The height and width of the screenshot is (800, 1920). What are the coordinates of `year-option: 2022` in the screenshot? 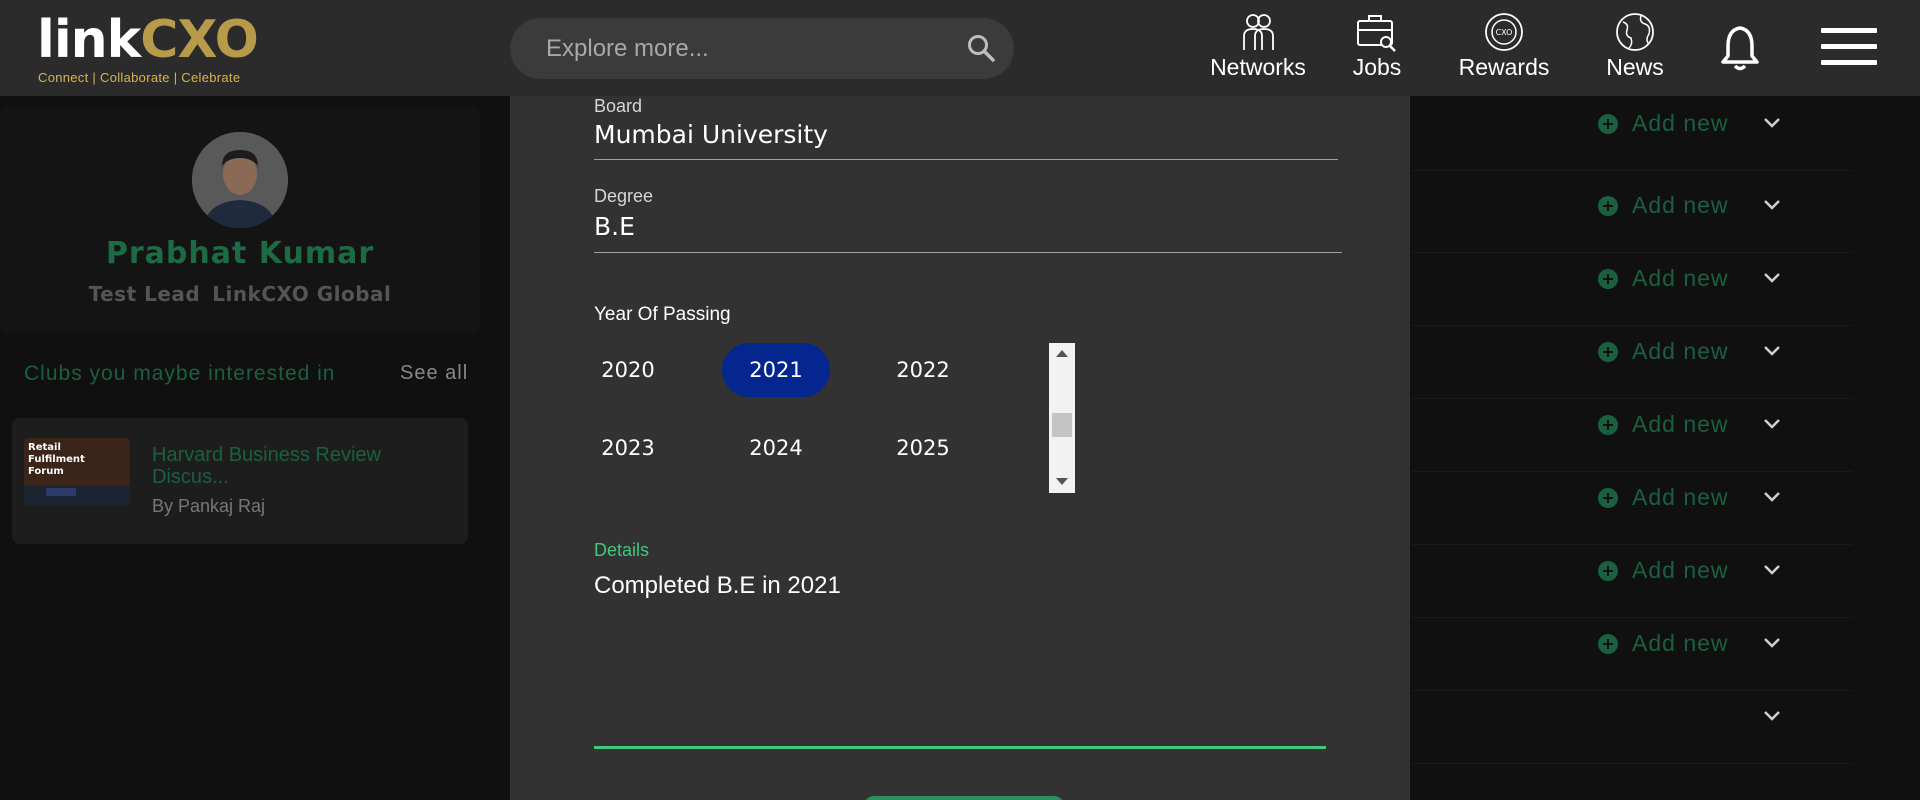 It's located at (923, 370).